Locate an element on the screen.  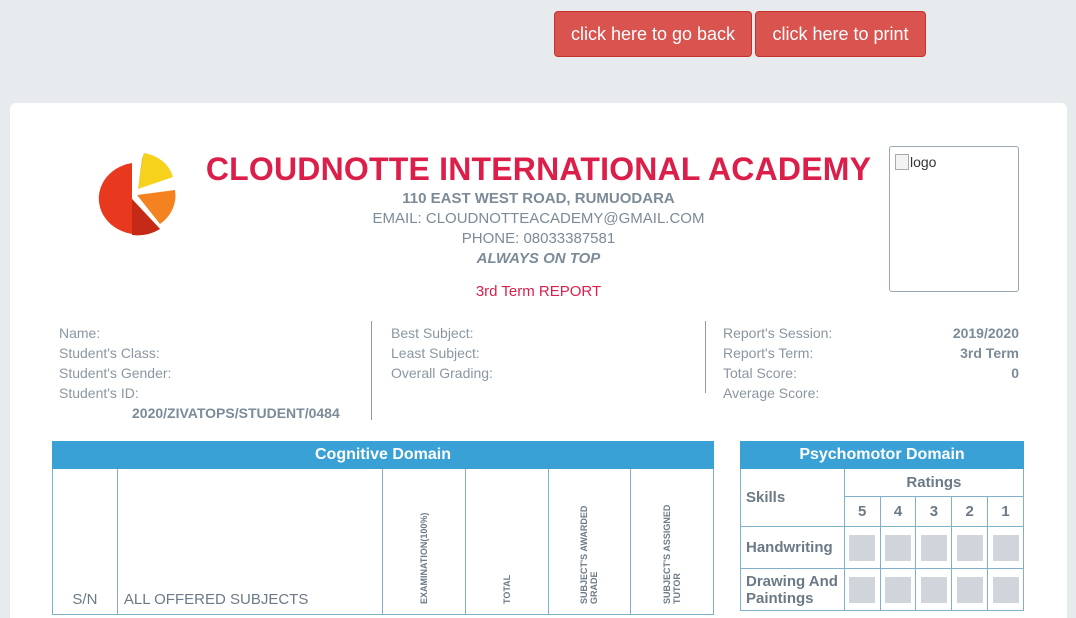
psychomotor-domain-title: Psychomotor Domain is located at coordinates (882, 455).